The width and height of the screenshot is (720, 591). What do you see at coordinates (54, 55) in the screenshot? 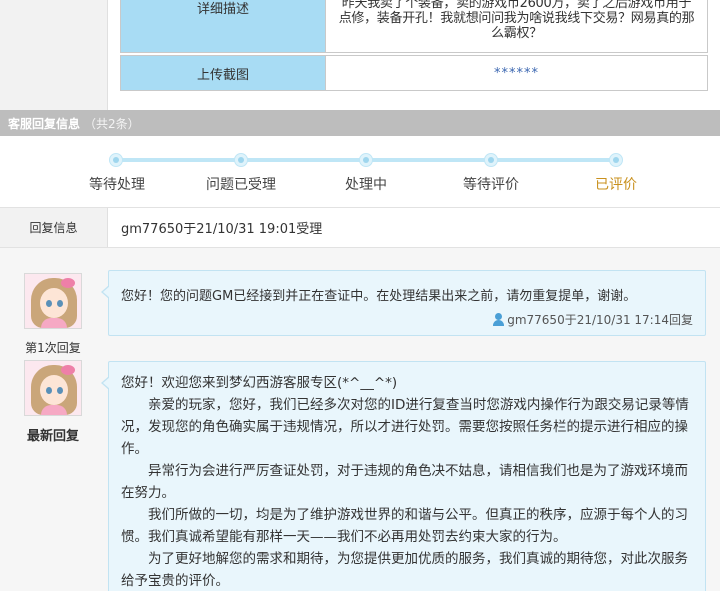
I see `form-left-column` at bounding box center [54, 55].